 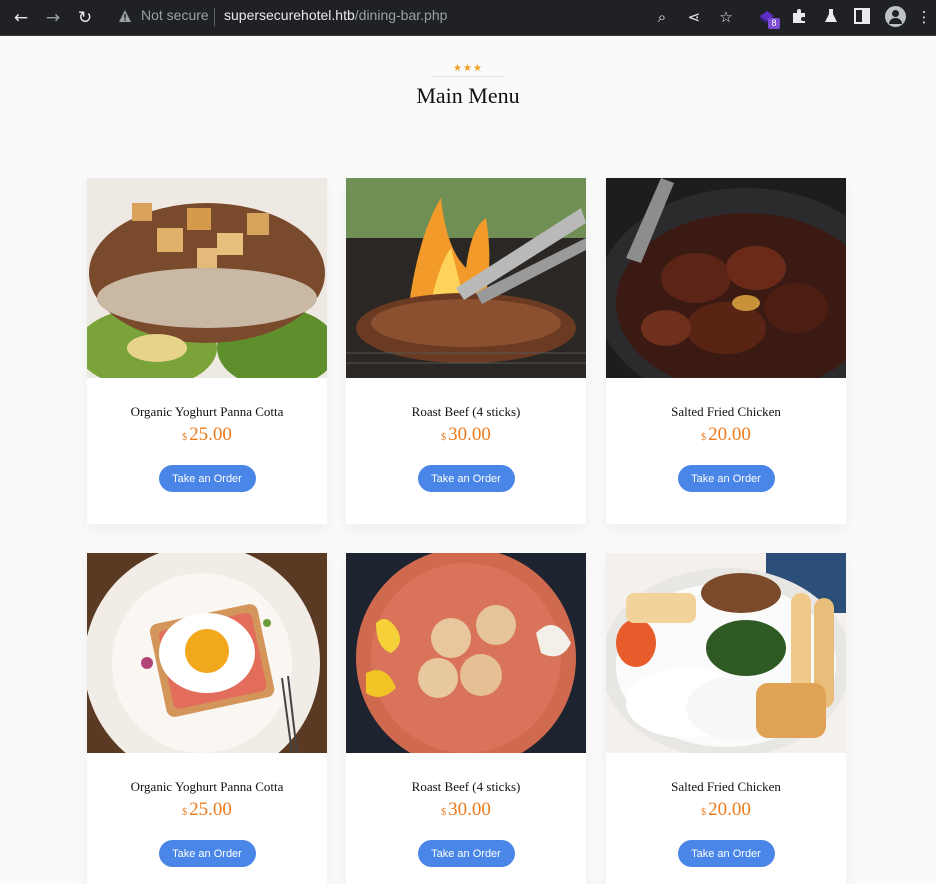 I want to click on puzzle-icon, so click(x=799, y=16).